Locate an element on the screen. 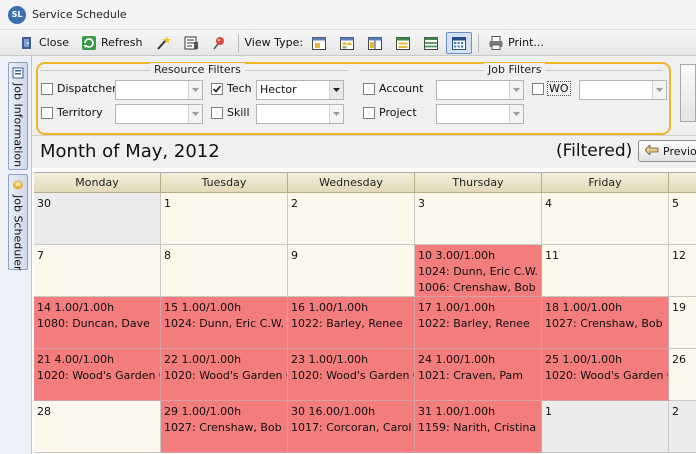  skill-select is located at coordinates (300, 114).